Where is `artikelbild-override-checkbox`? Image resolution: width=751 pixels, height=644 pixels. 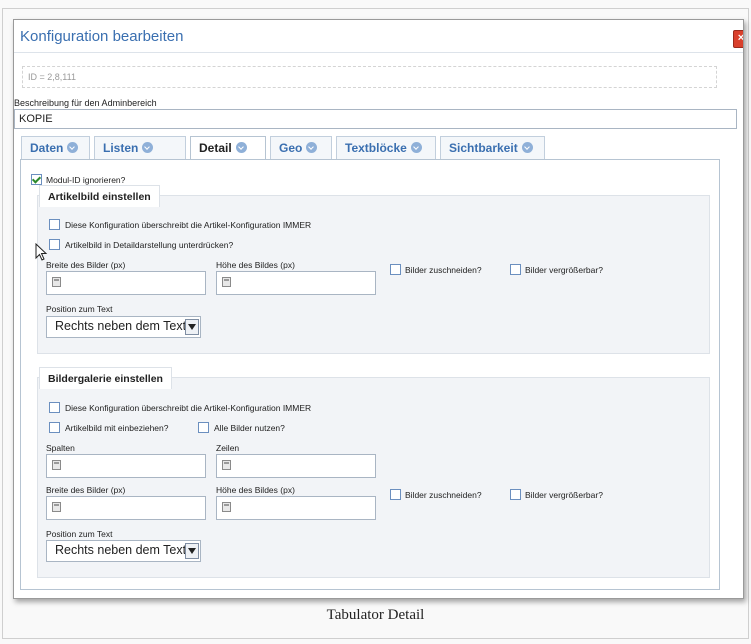
artikelbild-override-checkbox is located at coordinates (54, 224).